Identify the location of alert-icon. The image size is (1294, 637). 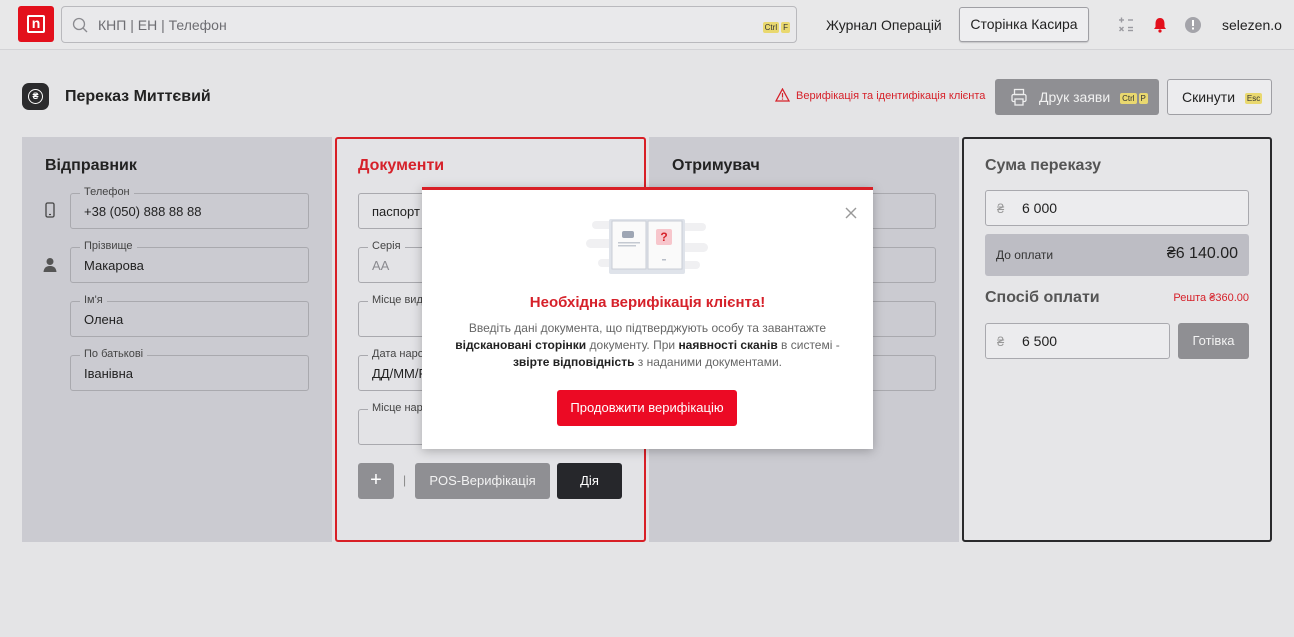
(1193, 25).